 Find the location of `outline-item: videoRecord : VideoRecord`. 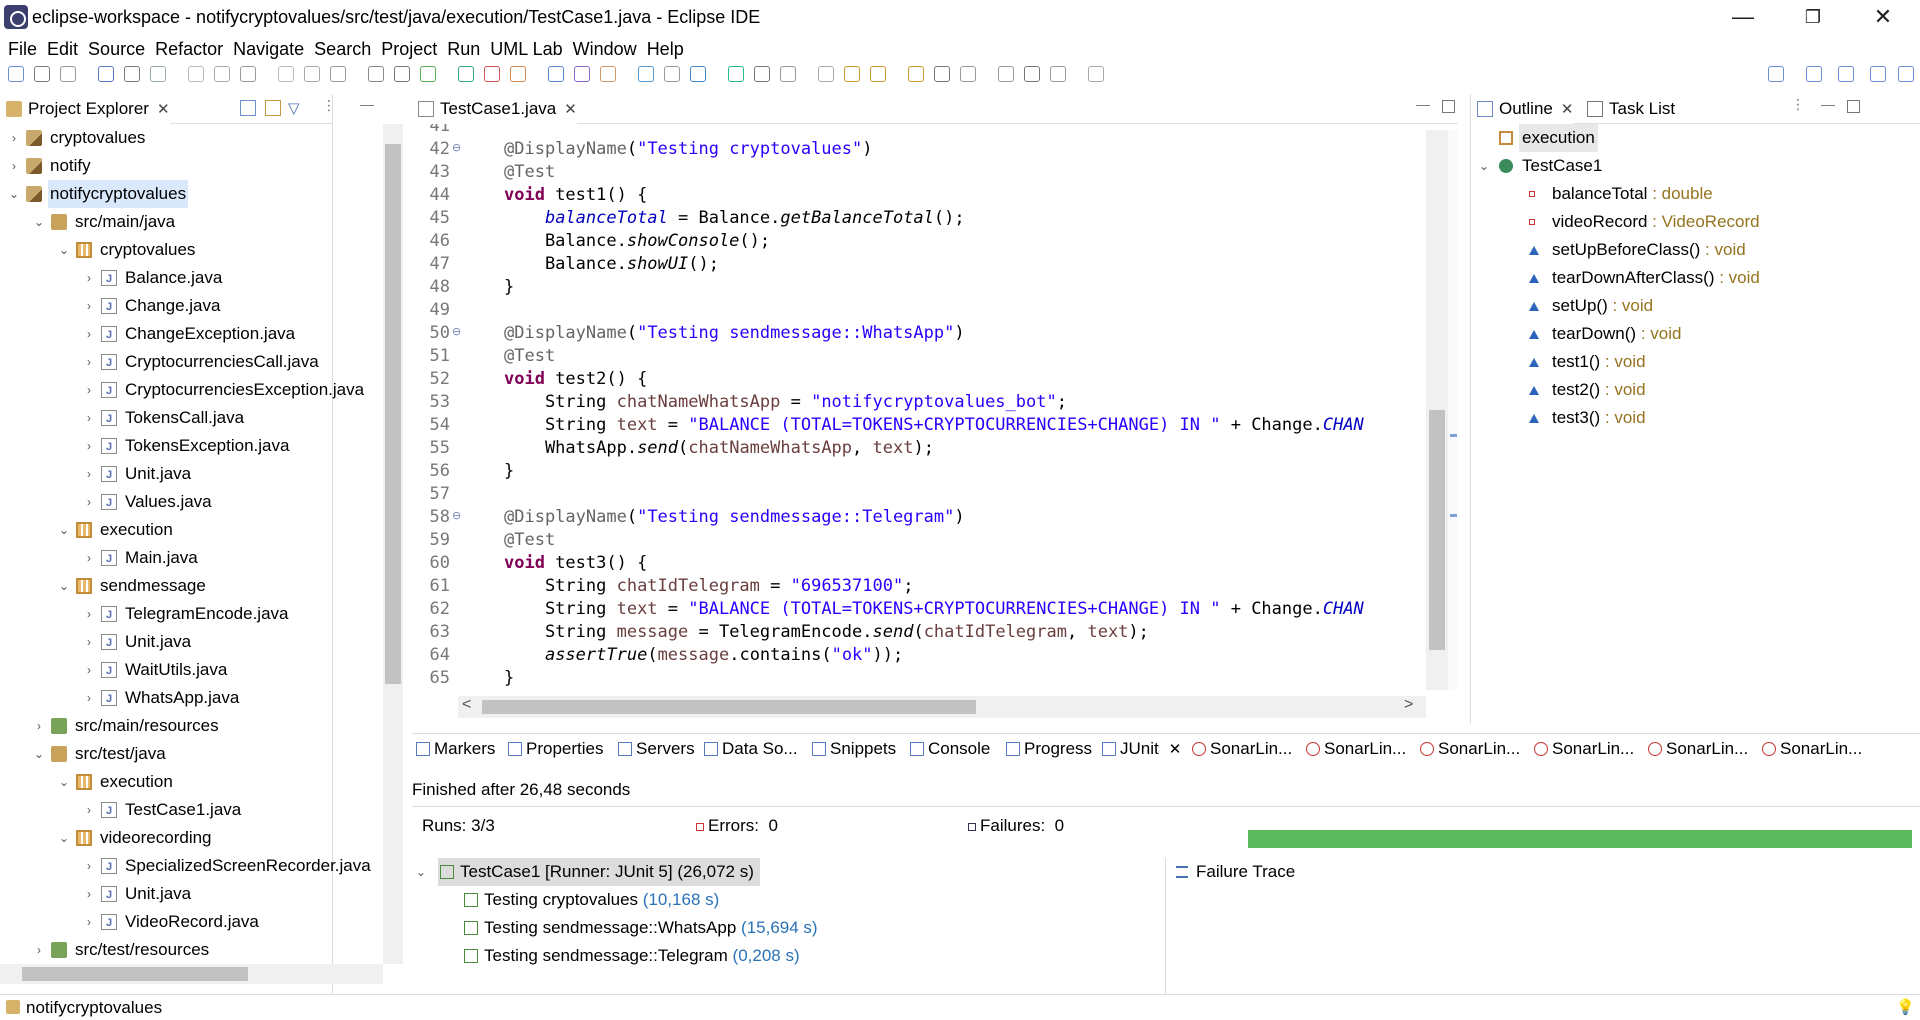

outline-item: videoRecord : VideoRecord is located at coordinates (1691, 222).